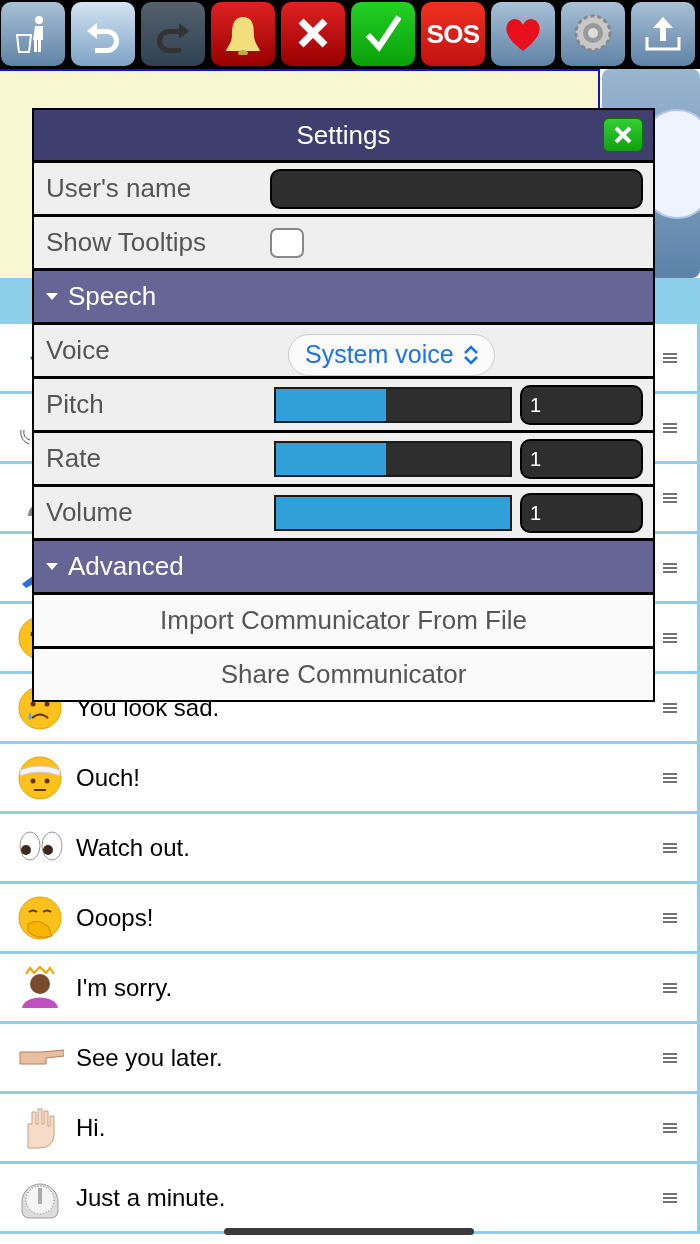 The image size is (700, 1244). Describe the element at coordinates (115, 917) in the screenshot. I see `phrase-text: Ooops!` at that location.